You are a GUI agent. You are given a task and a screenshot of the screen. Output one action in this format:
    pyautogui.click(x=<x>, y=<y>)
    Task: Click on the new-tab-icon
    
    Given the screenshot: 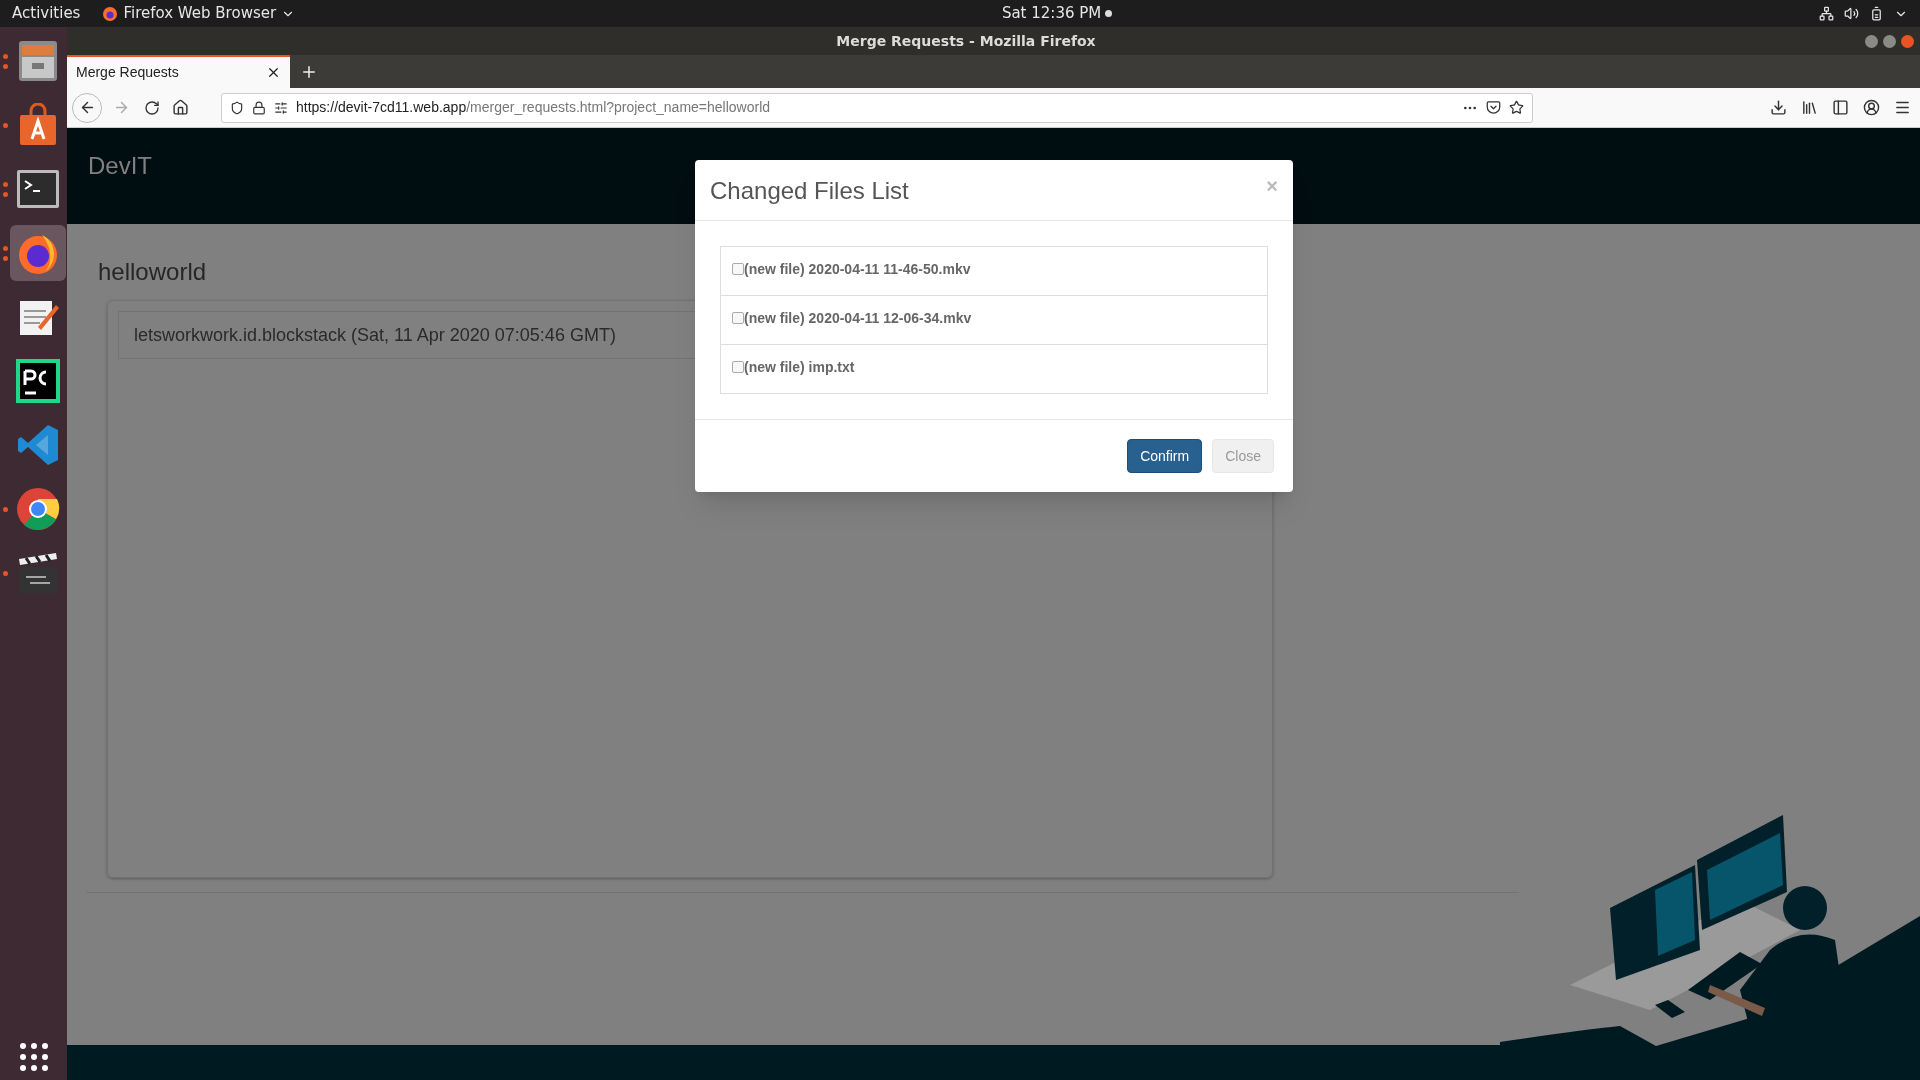 What is the action you would take?
    pyautogui.click(x=309, y=72)
    